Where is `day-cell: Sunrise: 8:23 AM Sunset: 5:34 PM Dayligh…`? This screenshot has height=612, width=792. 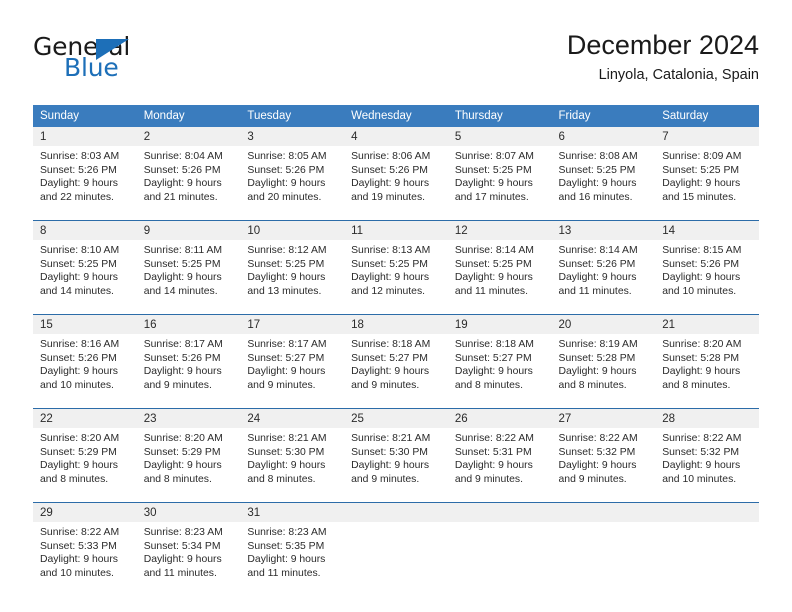
day-cell: Sunrise: 8:23 AM Sunset: 5:34 PM Dayligh… is located at coordinates (188, 559).